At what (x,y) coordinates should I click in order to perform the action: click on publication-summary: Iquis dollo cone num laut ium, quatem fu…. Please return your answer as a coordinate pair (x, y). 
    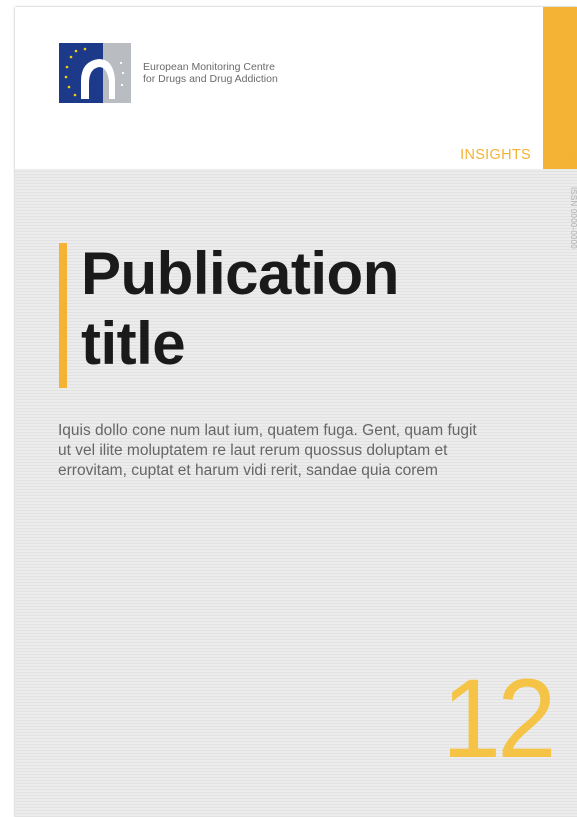
    Looking at the image, I should click on (267, 450).